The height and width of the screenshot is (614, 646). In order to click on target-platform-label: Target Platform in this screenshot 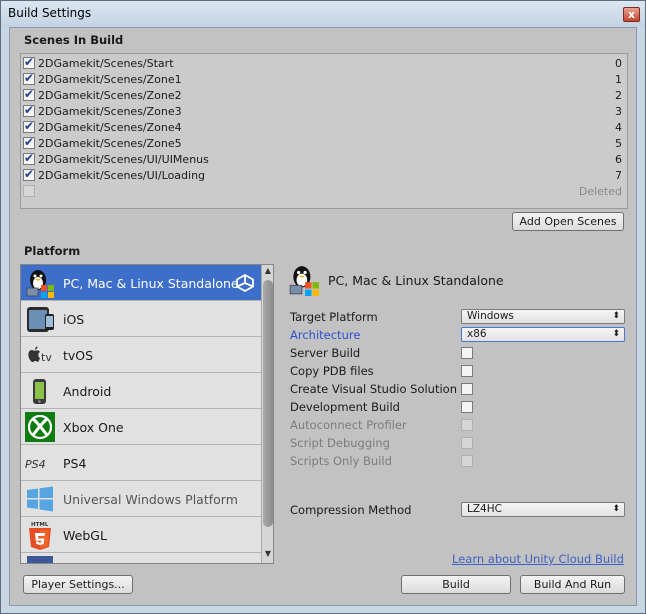, I will do `click(334, 317)`.